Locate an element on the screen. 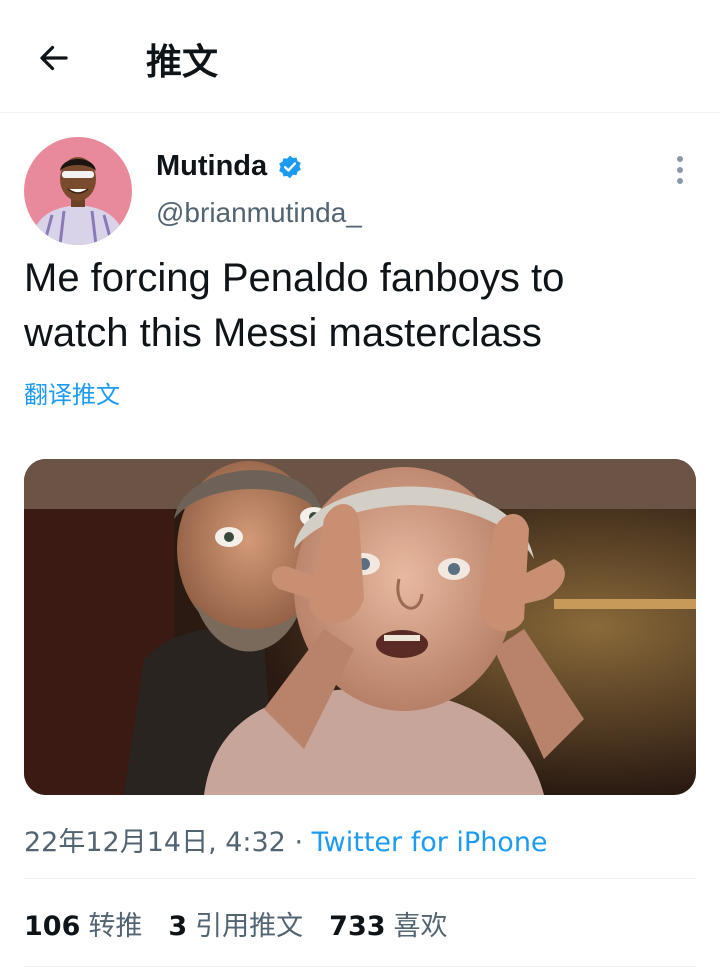 Image resolution: width=720 pixels, height=969 pixels. tweet-source-link: Twitter for iPhone is located at coordinates (430, 842).